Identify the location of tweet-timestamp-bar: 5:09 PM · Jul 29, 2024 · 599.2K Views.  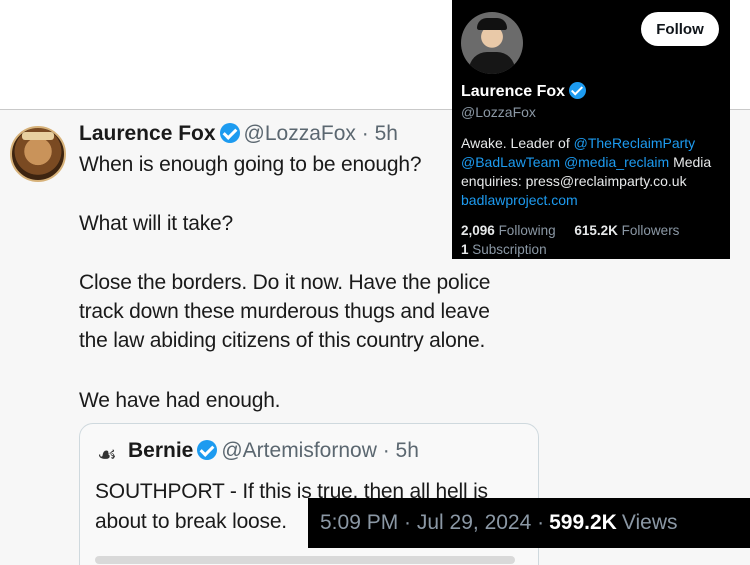
(529, 523).